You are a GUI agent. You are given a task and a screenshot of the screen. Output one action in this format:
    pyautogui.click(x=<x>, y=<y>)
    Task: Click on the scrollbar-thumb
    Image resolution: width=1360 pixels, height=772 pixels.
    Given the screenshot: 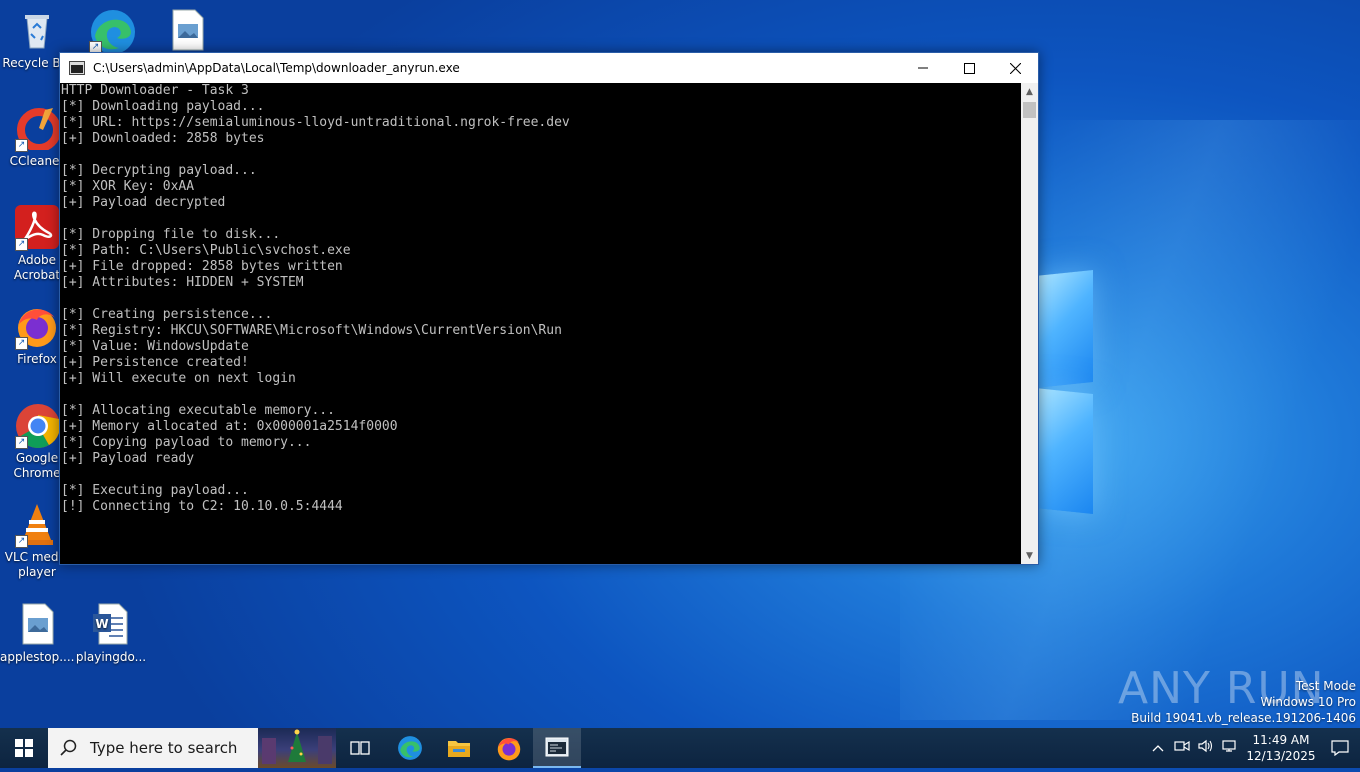 What is the action you would take?
    pyautogui.click(x=1029, y=110)
    